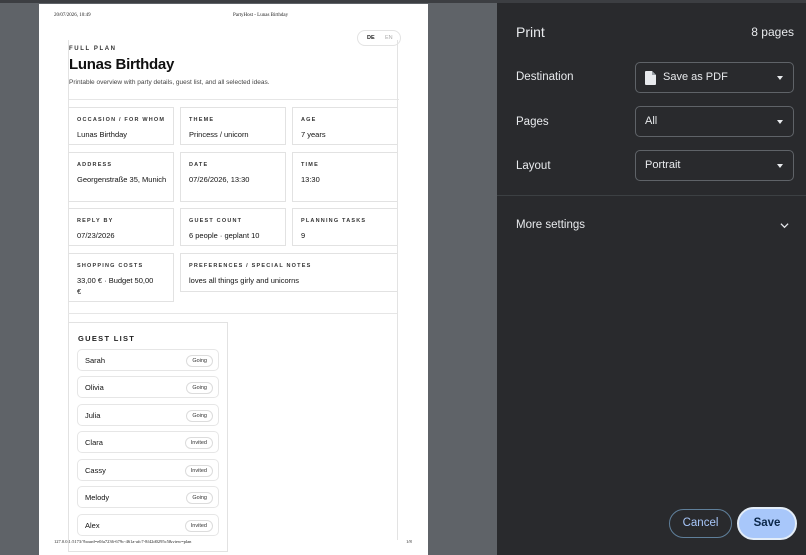 The image size is (806, 555). Describe the element at coordinates (148, 525) in the screenshot. I see `guest-row: Alex Invited` at that location.